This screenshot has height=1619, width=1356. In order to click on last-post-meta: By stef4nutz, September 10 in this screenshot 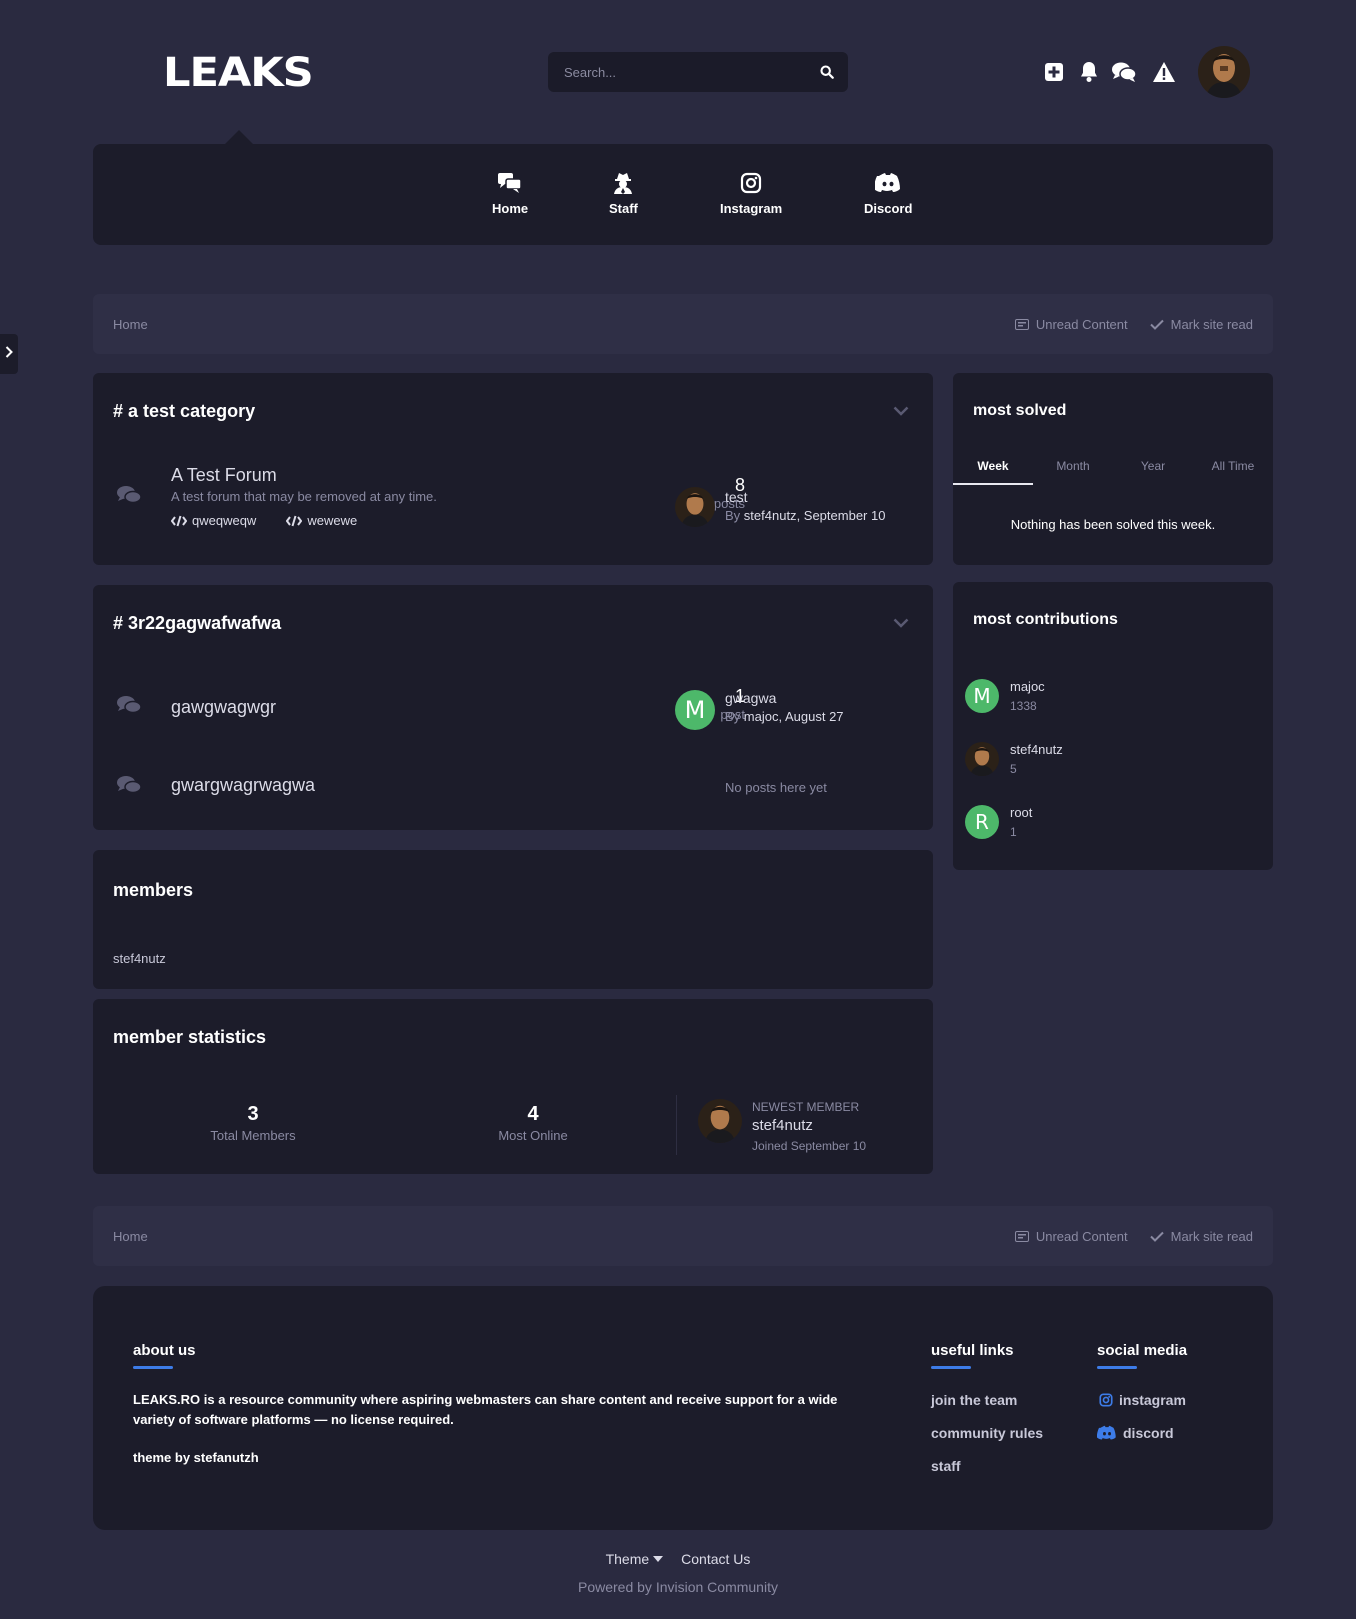, I will do `click(805, 515)`.